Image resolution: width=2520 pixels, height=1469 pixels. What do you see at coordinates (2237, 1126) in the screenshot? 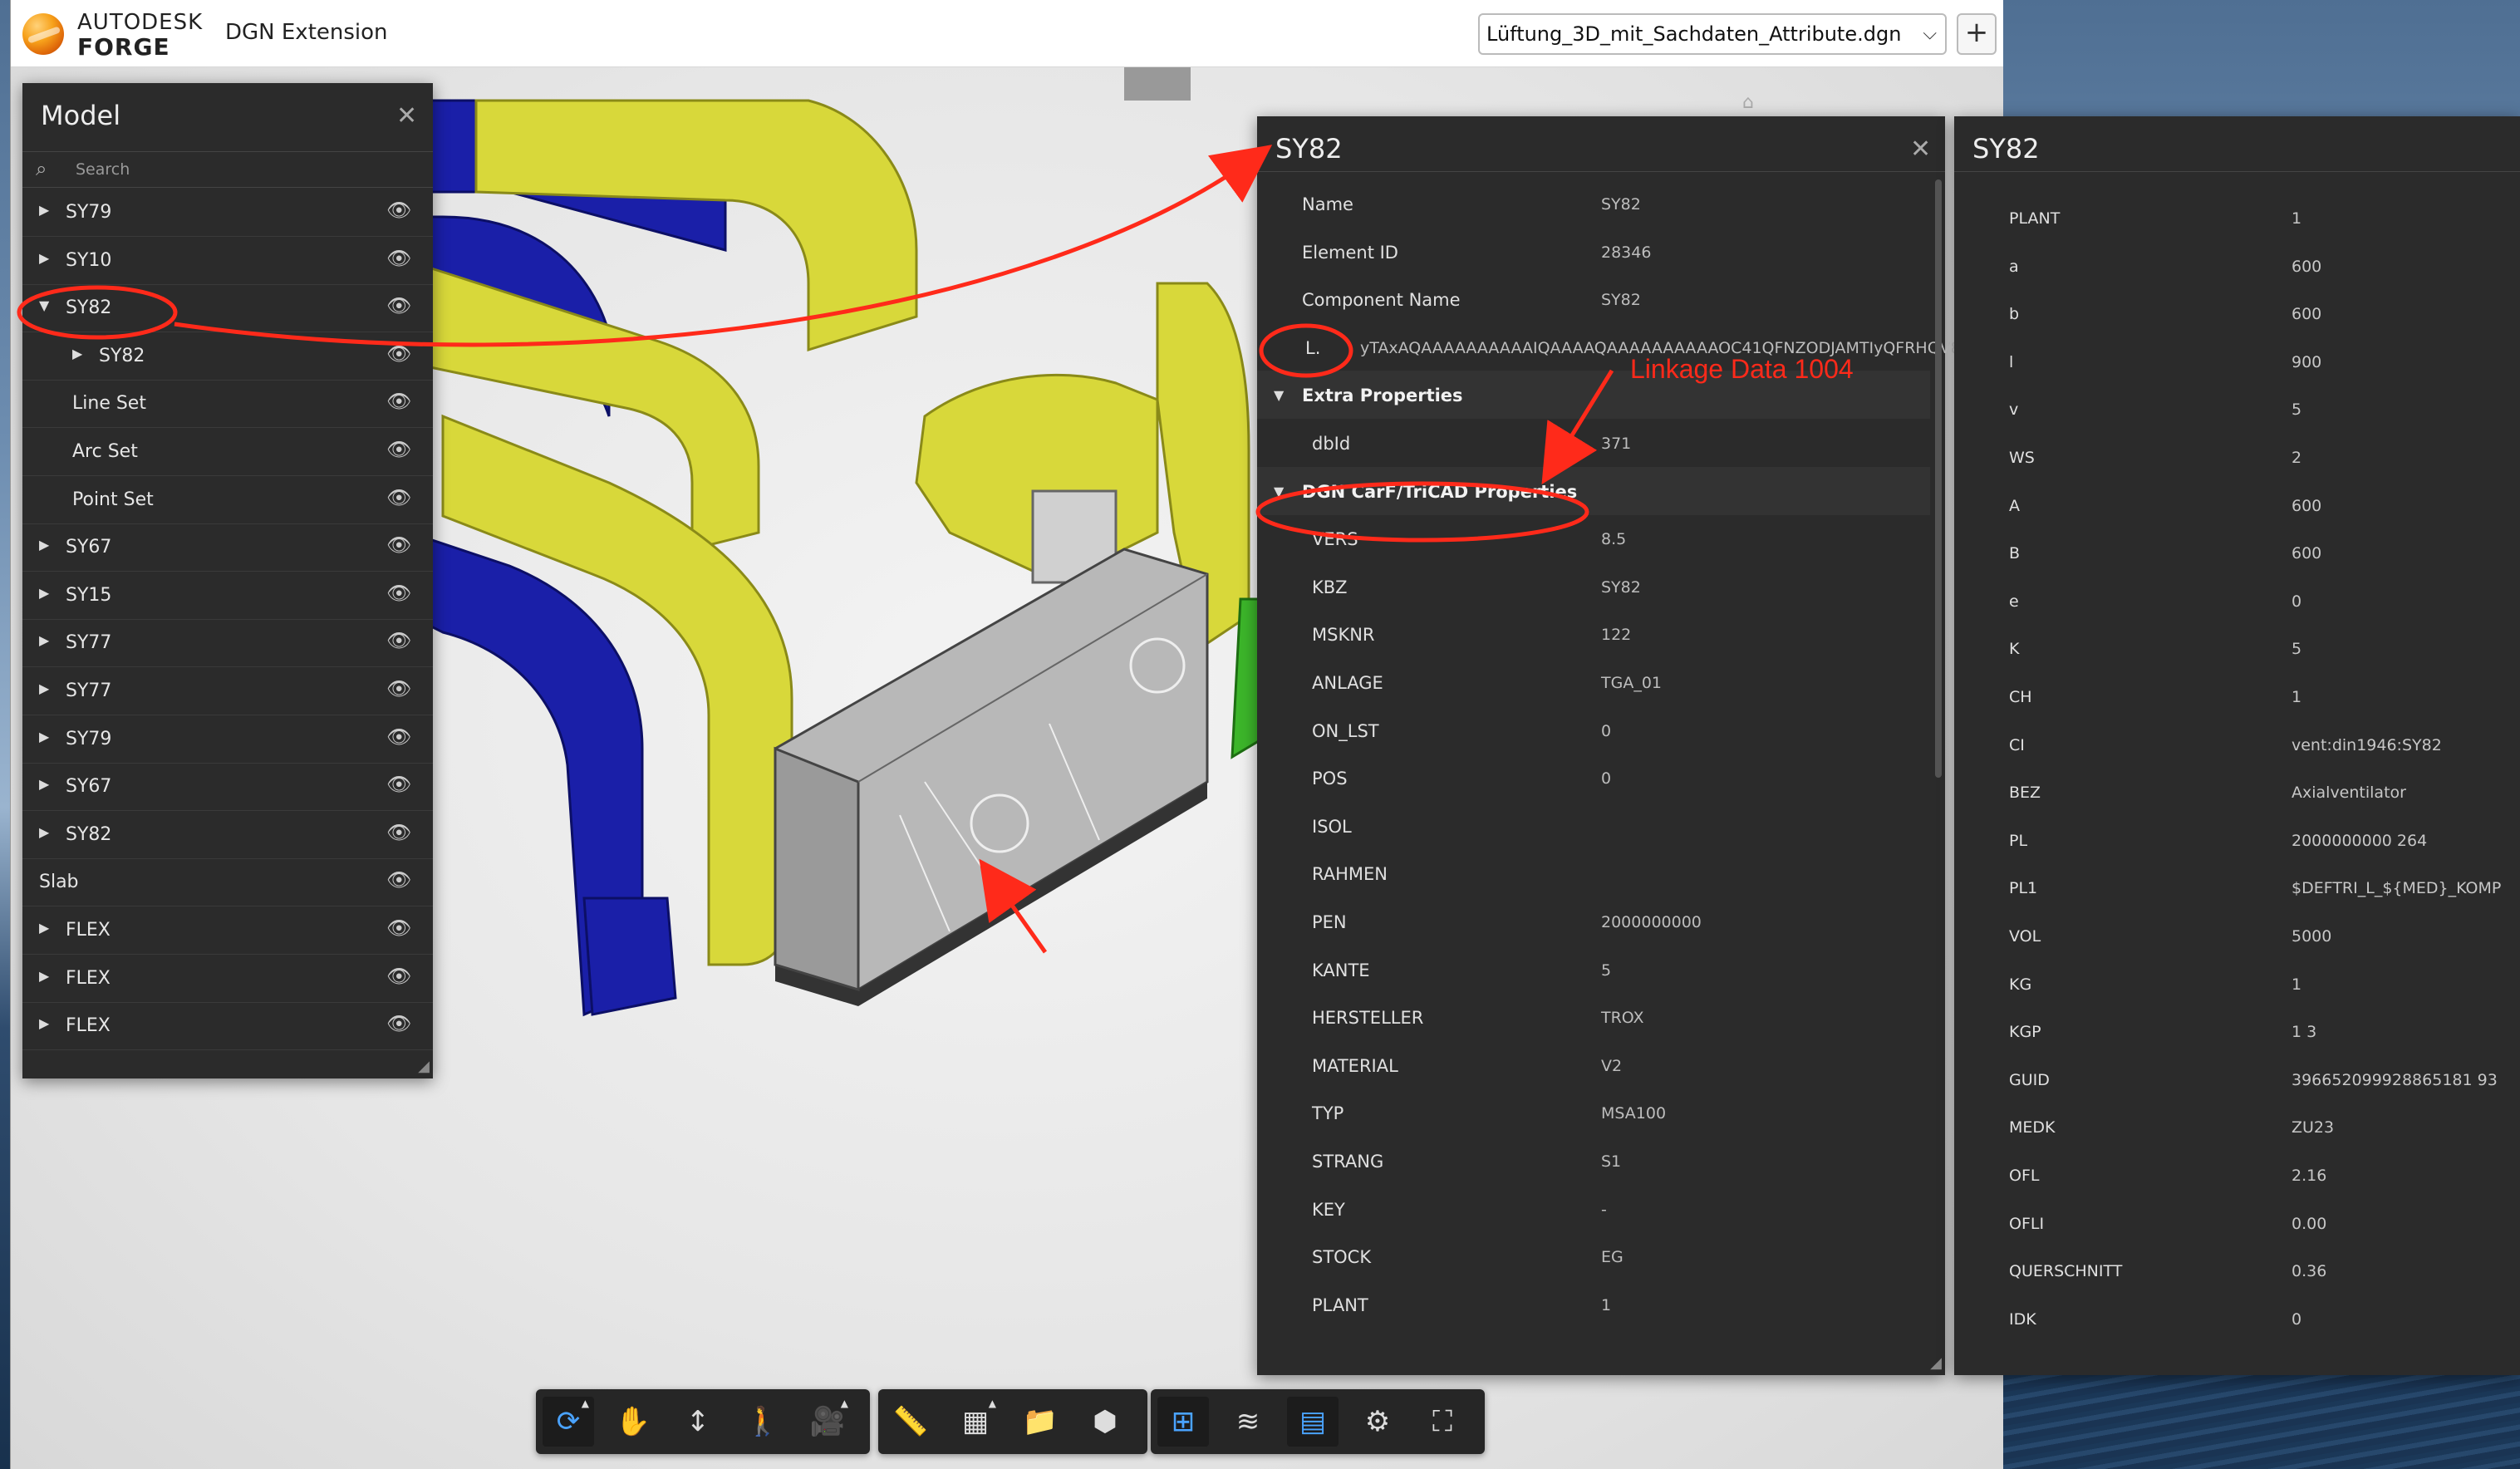
I see `property-row: MEDK ZU23` at bounding box center [2237, 1126].